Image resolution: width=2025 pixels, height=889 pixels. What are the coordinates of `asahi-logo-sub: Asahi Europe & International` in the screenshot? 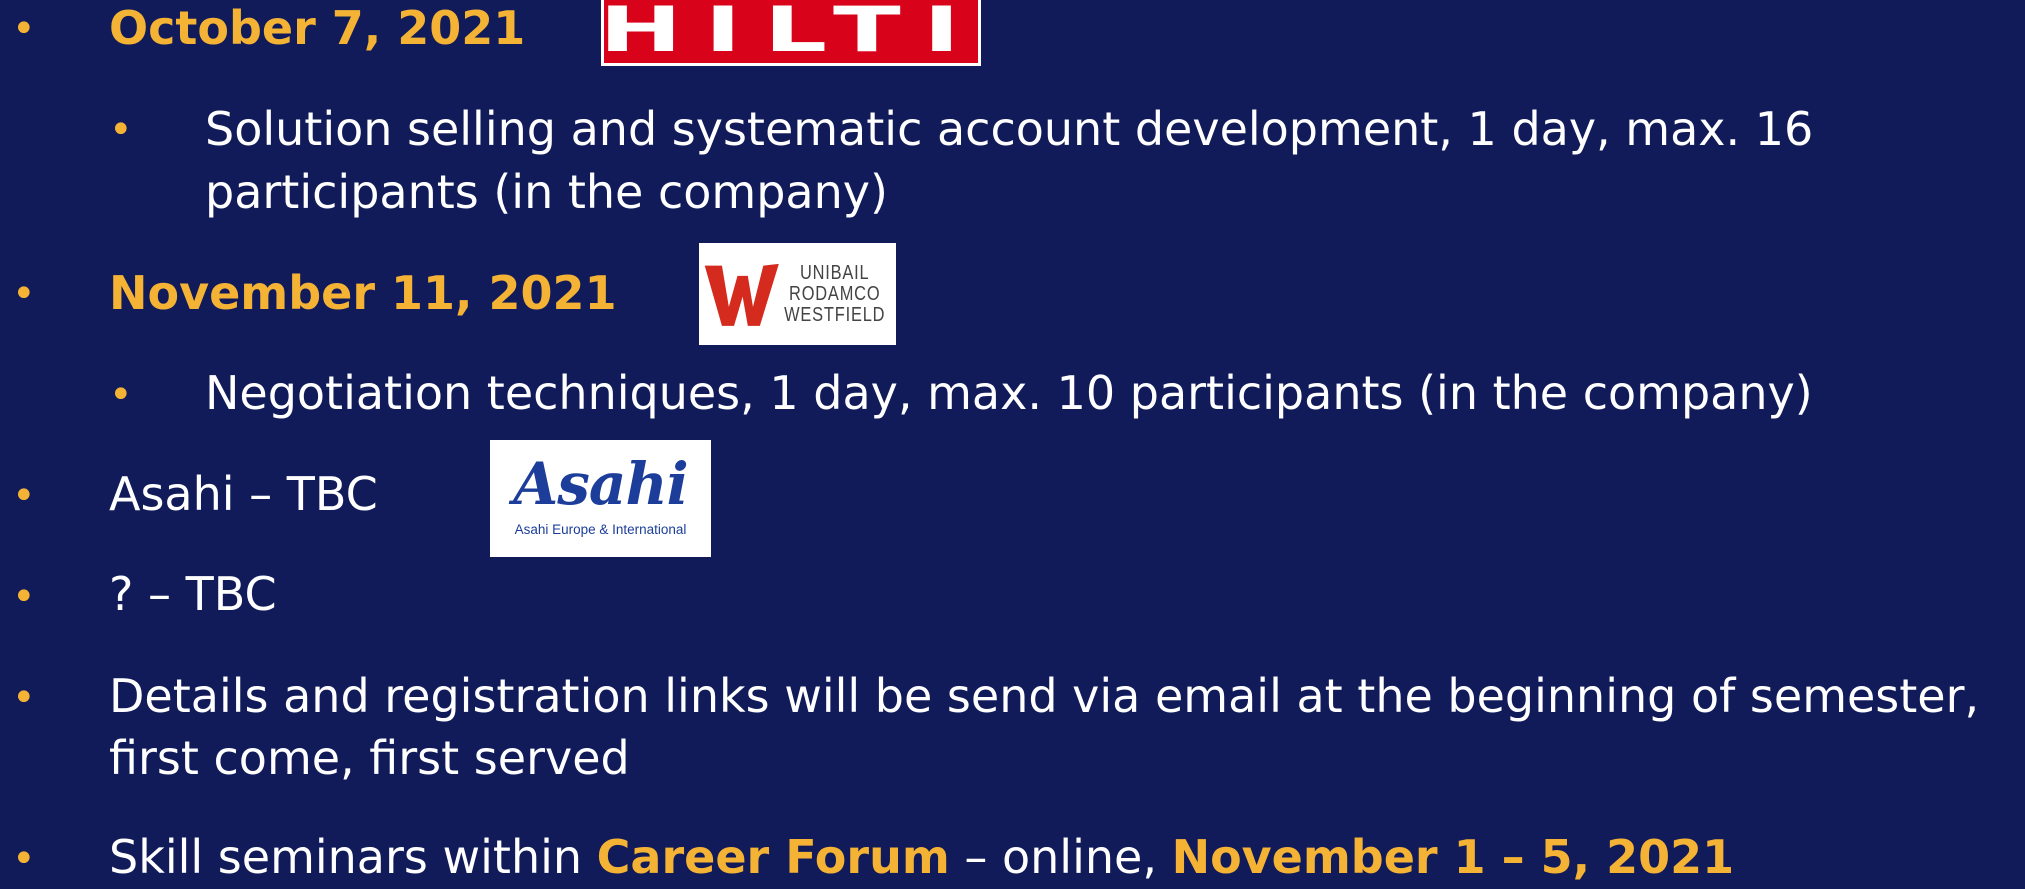 It's located at (600, 529).